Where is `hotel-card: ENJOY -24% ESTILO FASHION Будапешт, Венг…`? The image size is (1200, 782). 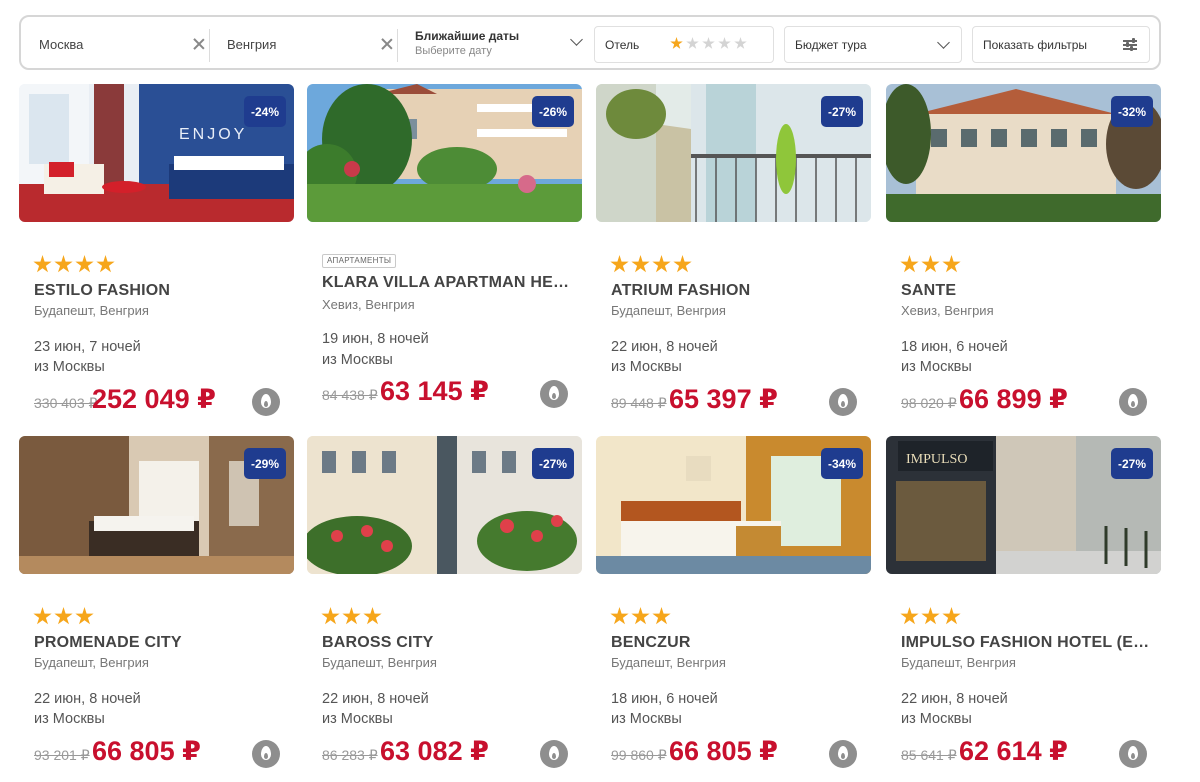 hotel-card: ENJOY -24% ESTILO FASHION Будапешт, Венг… is located at coordinates (156, 256).